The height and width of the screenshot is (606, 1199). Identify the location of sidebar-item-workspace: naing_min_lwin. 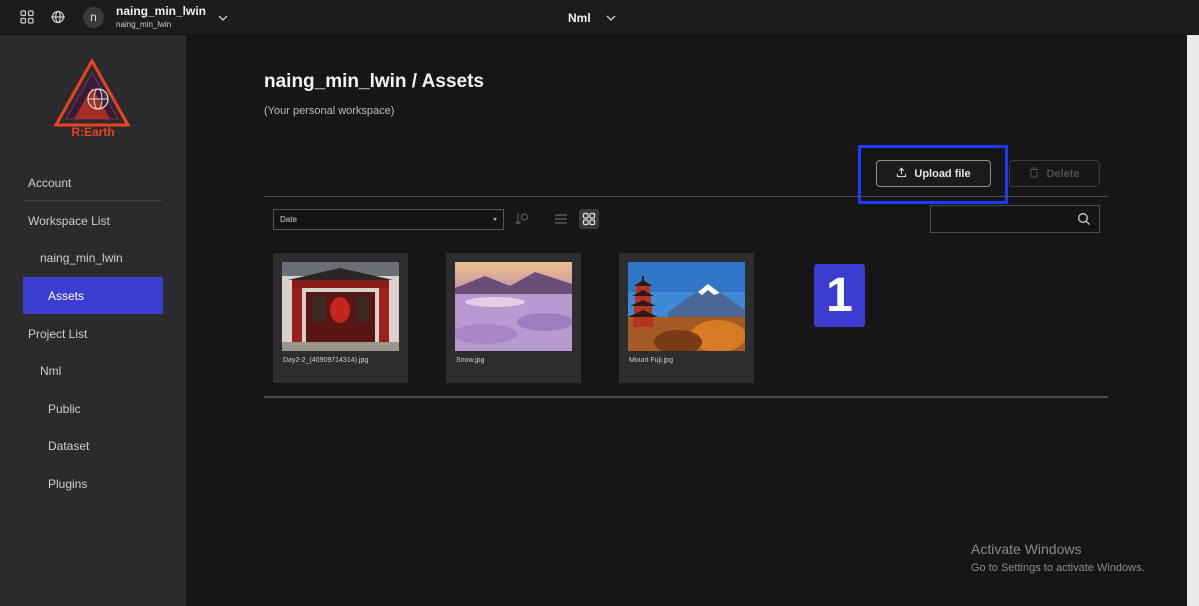
(81, 258).